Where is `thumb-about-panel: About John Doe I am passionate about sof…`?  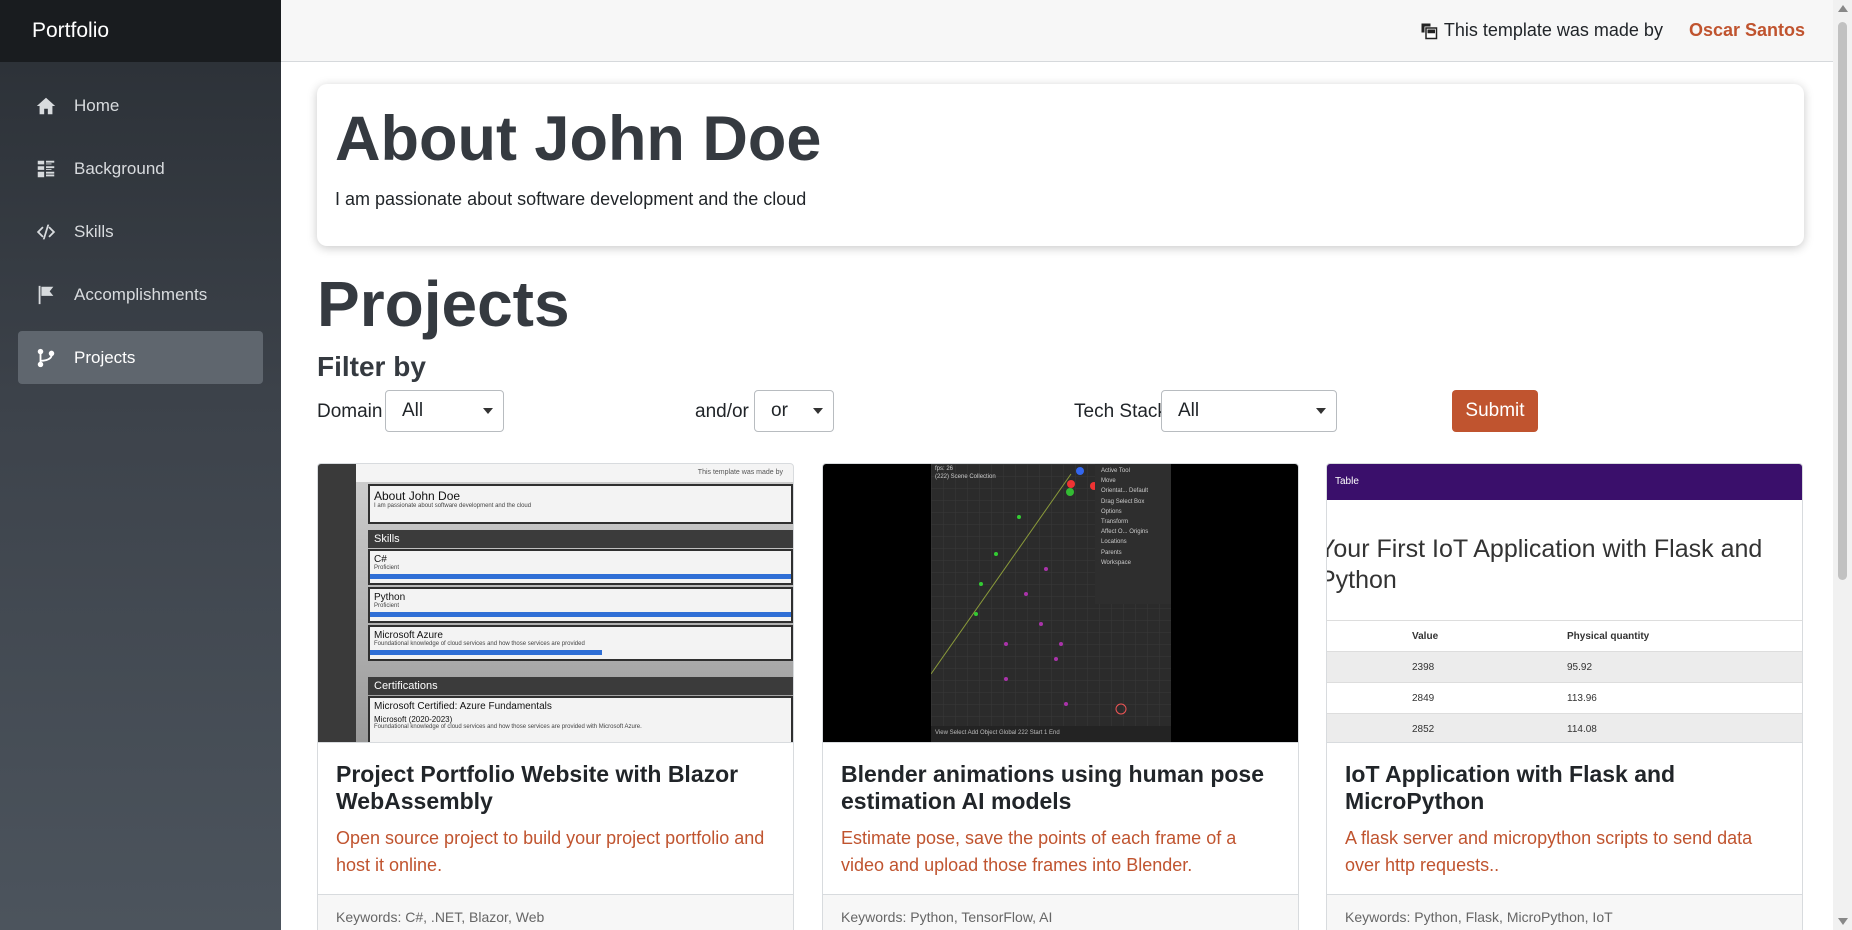 thumb-about-panel: About John Doe I am passionate about sof… is located at coordinates (580, 504).